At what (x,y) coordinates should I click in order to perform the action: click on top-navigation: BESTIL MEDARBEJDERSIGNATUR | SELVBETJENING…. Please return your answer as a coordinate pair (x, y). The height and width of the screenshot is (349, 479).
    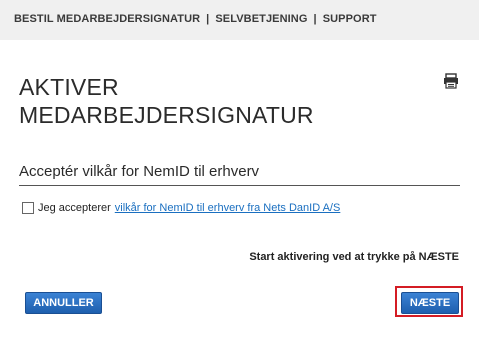
    Looking at the image, I should click on (195, 19).